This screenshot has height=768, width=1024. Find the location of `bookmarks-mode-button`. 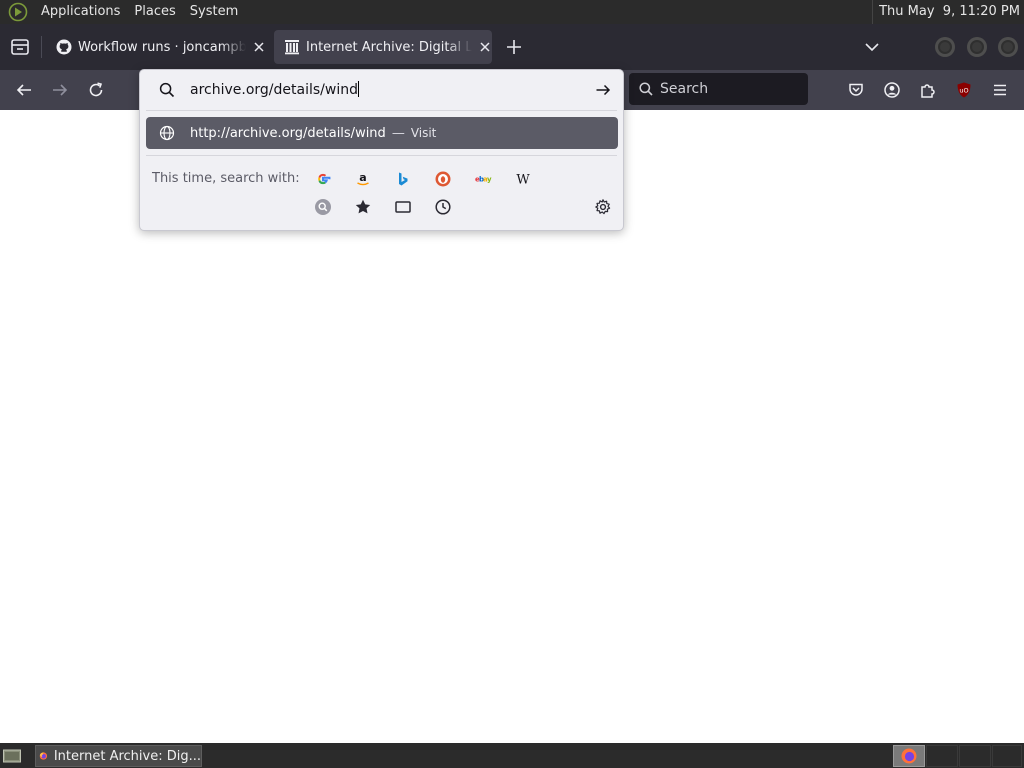

bookmarks-mode-button is located at coordinates (363, 207).